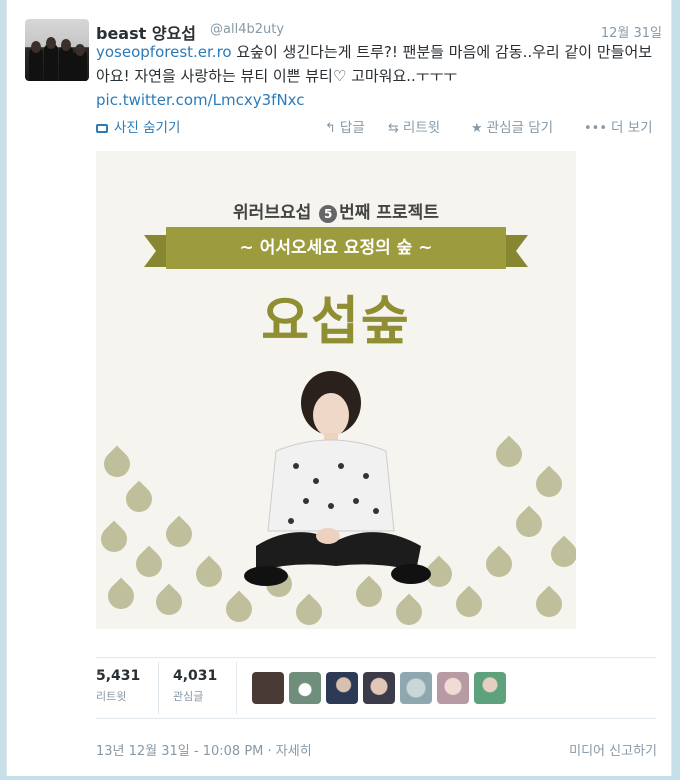  I want to click on favorite-count-value: 4,031, so click(195, 676).